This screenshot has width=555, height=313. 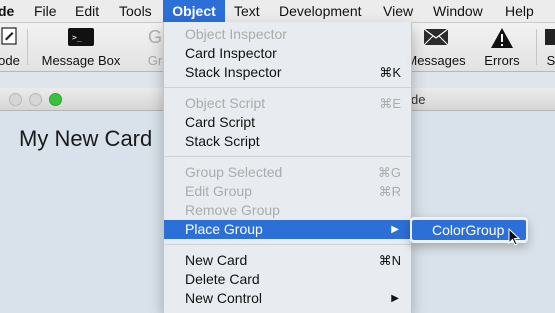 I want to click on menu-edit: Edit, so click(x=87, y=11).